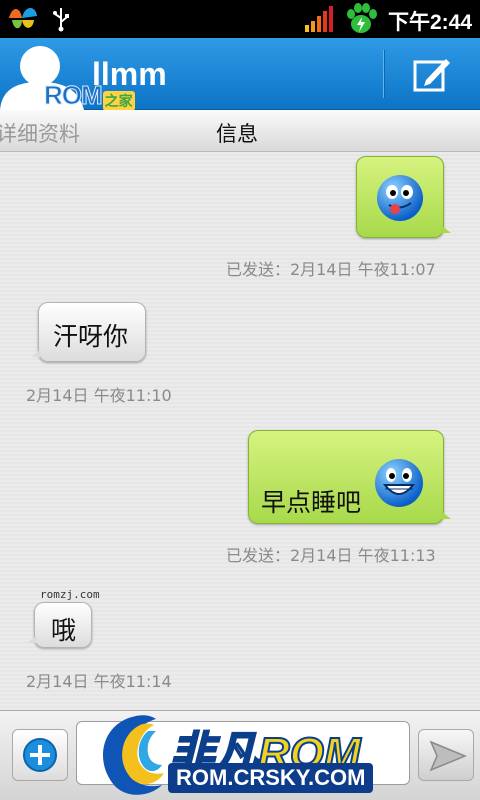  I want to click on message-text: 哦, so click(64, 630).